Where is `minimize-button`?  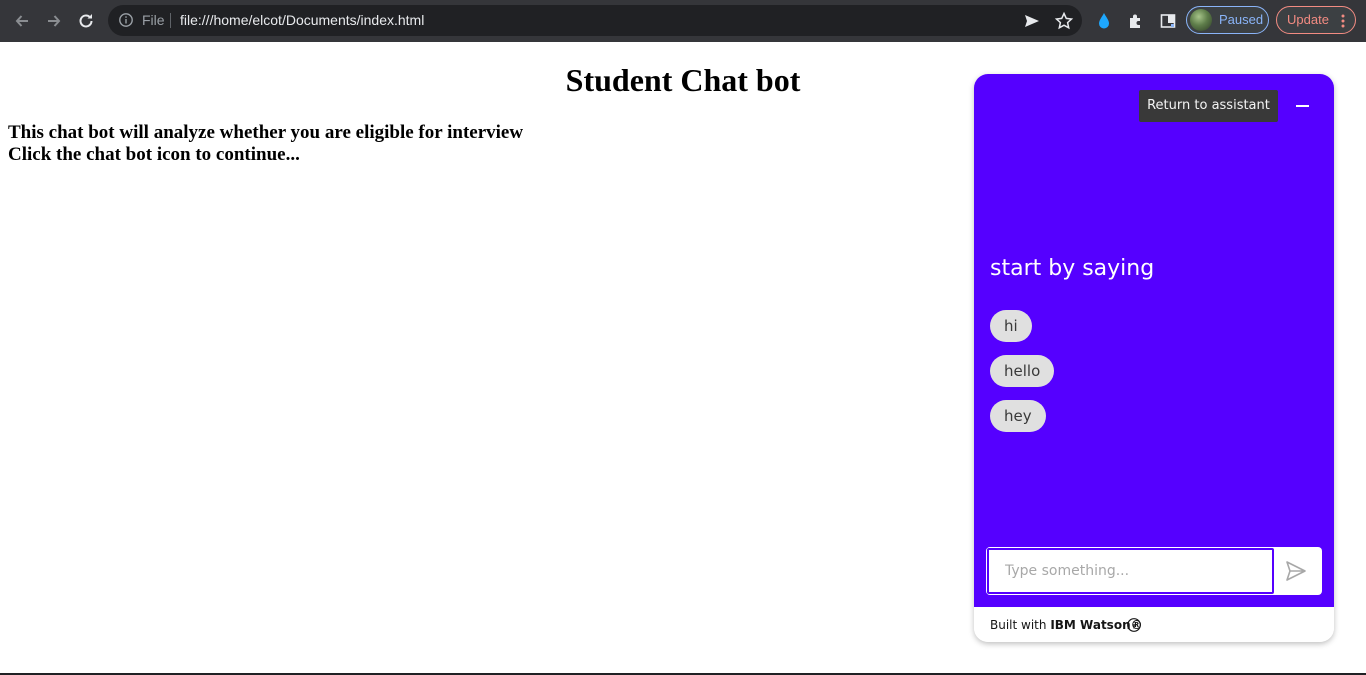
minimize-button is located at coordinates (1302, 106).